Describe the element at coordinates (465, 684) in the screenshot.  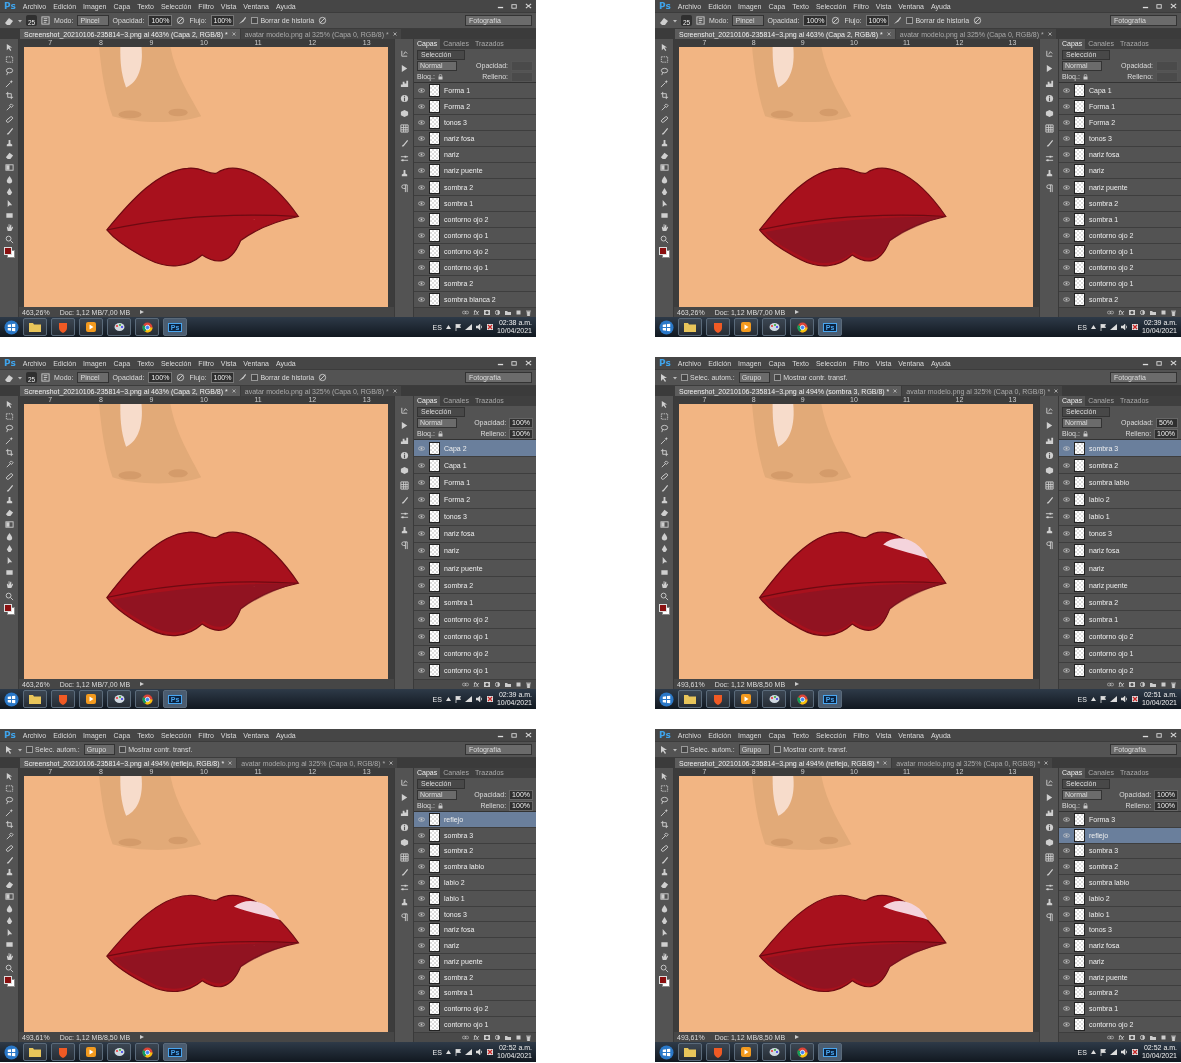
I see `link-icon` at that location.